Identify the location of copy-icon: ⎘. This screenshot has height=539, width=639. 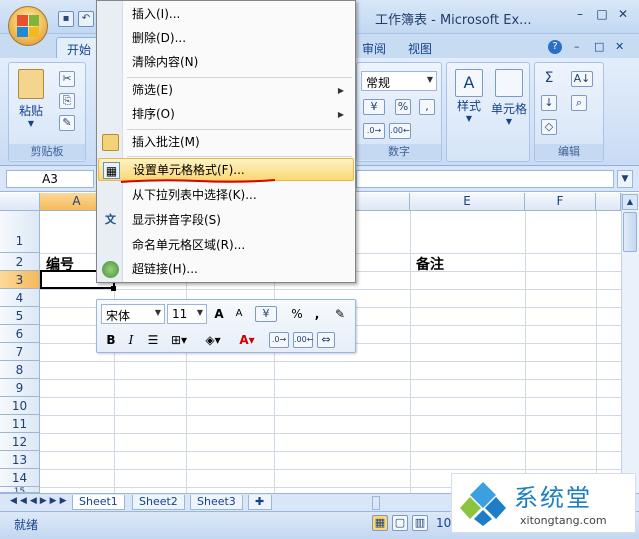
(67, 101).